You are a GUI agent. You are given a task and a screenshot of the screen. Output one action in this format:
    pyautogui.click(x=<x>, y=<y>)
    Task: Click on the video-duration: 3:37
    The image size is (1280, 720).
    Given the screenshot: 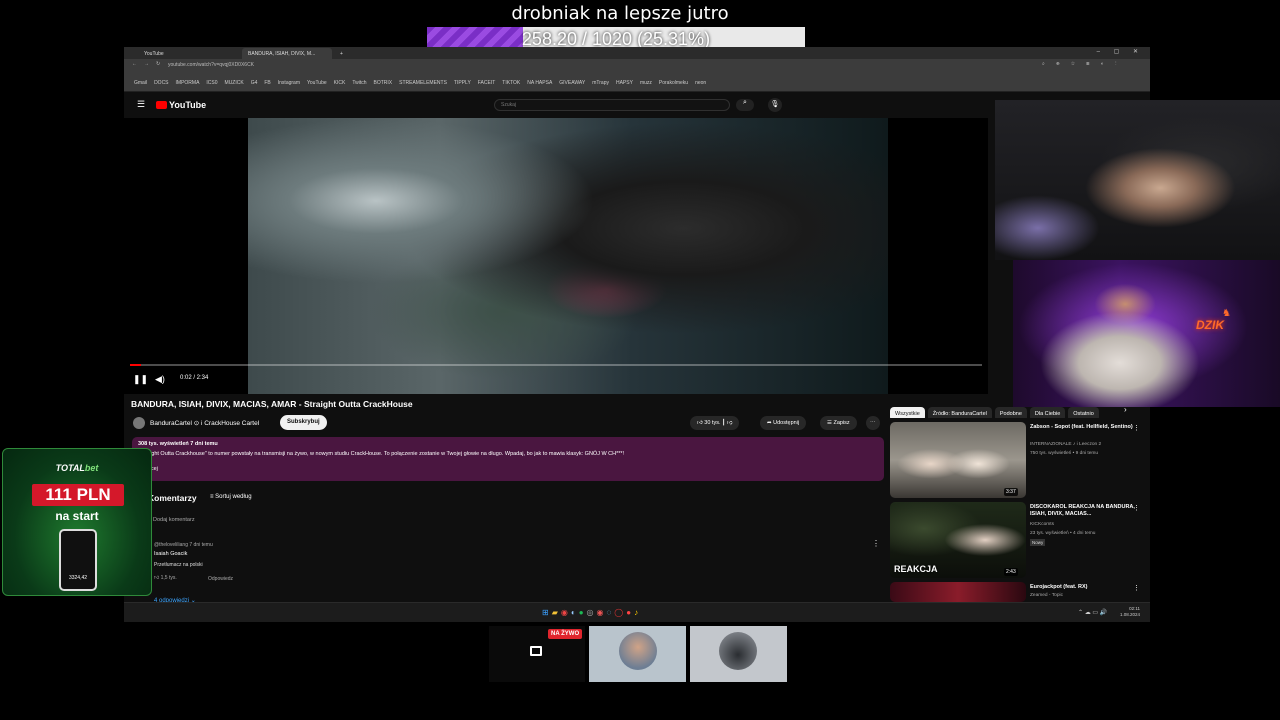 What is the action you would take?
    pyautogui.click(x=1011, y=492)
    